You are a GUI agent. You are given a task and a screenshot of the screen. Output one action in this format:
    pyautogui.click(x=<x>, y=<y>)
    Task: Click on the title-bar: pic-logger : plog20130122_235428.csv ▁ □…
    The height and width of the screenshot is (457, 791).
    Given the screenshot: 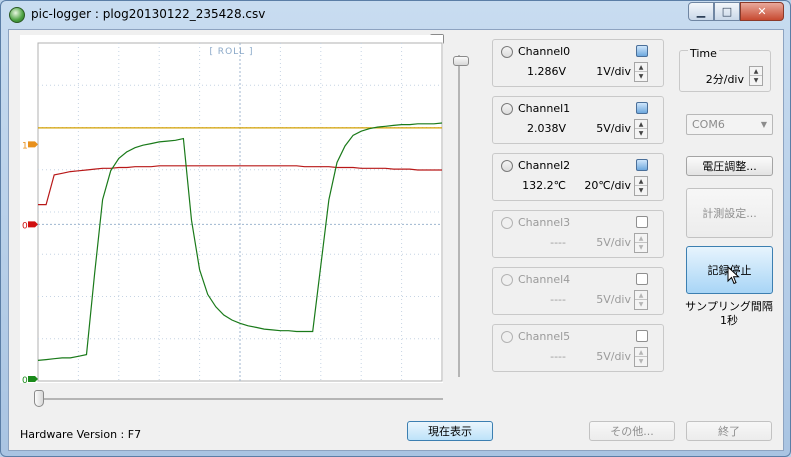 What is the action you would take?
    pyautogui.click(x=395, y=15)
    